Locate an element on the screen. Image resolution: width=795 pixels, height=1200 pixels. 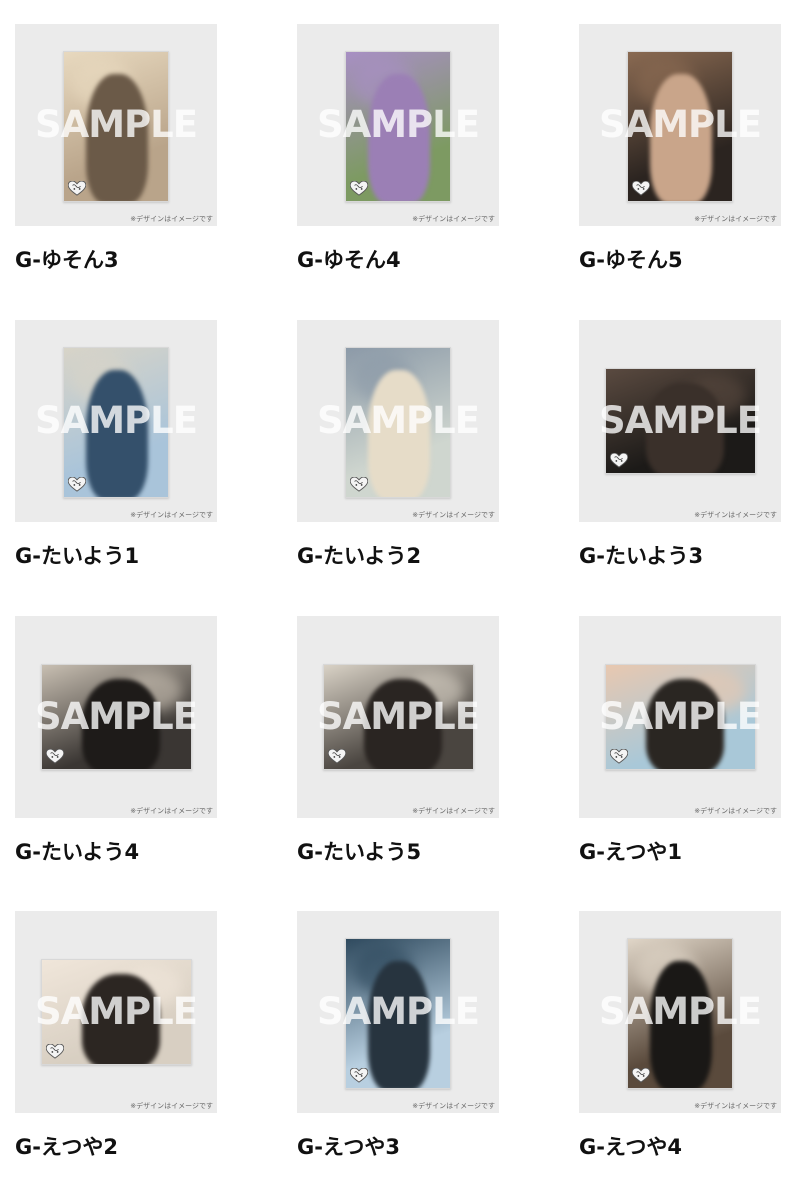
product-label: G-えつや4 is located at coordinates (630, 1147).